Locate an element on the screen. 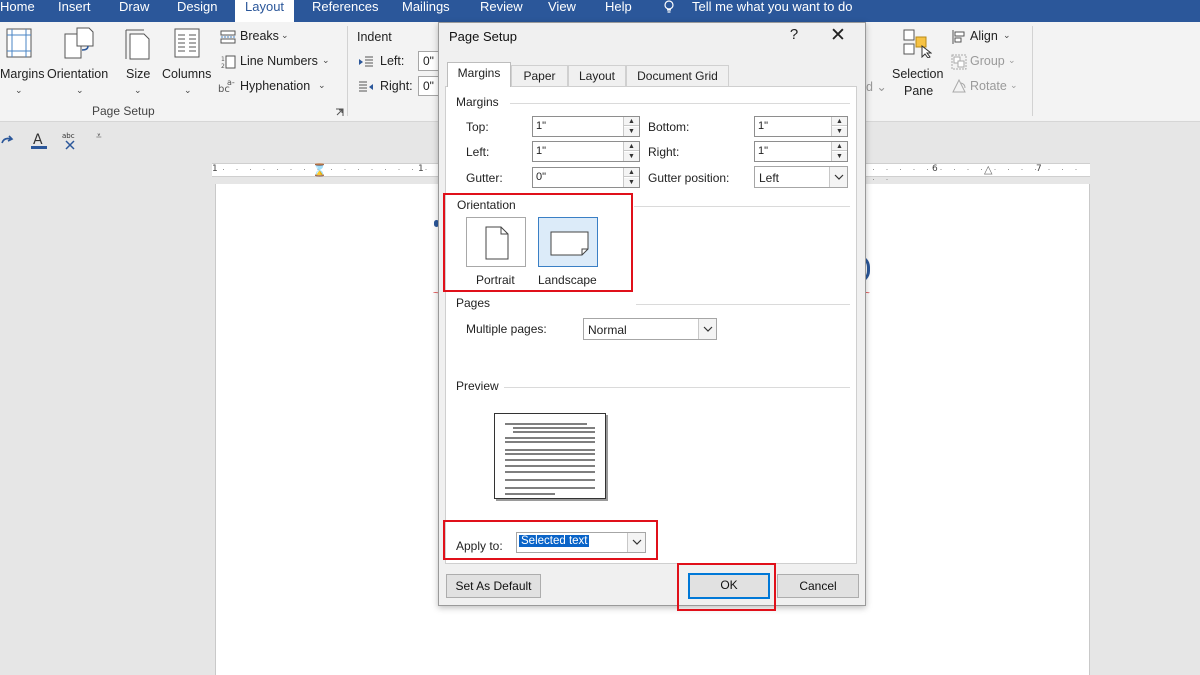 Image resolution: width=1200 pixels, height=675 pixels. tab-margins: Margins is located at coordinates (479, 74).